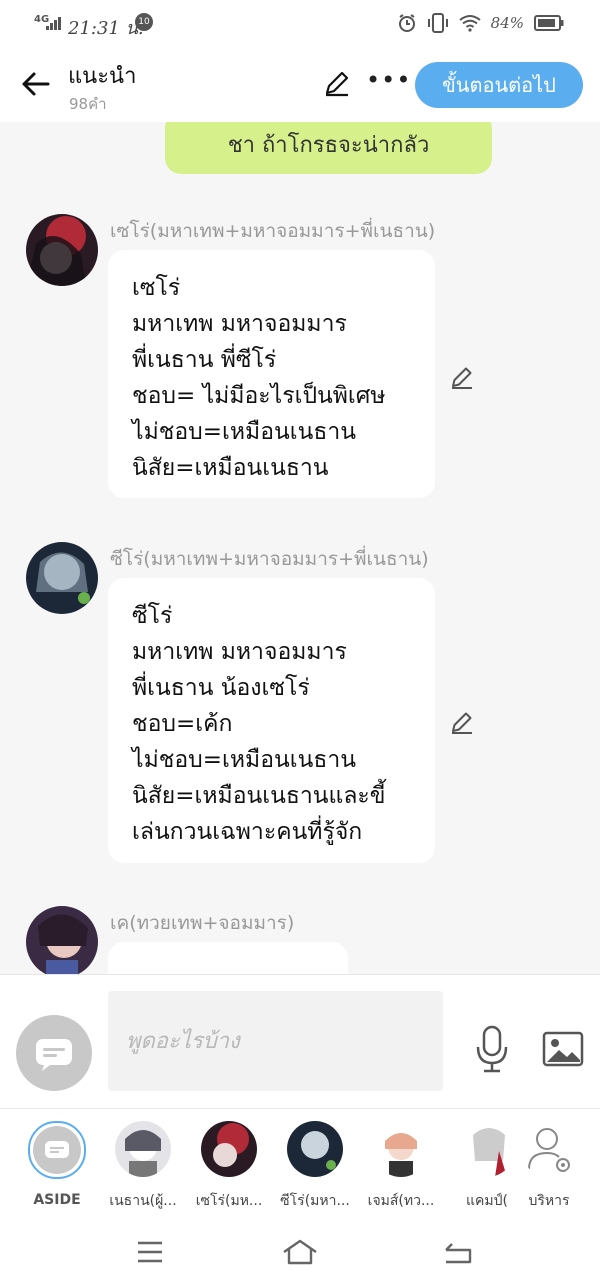 The height and width of the screenshot is (1287, 600). What do you see at coordinates (549, 1149) in the screenshot?
I see `user-settings-icon` at bounding box center [549, 1149].